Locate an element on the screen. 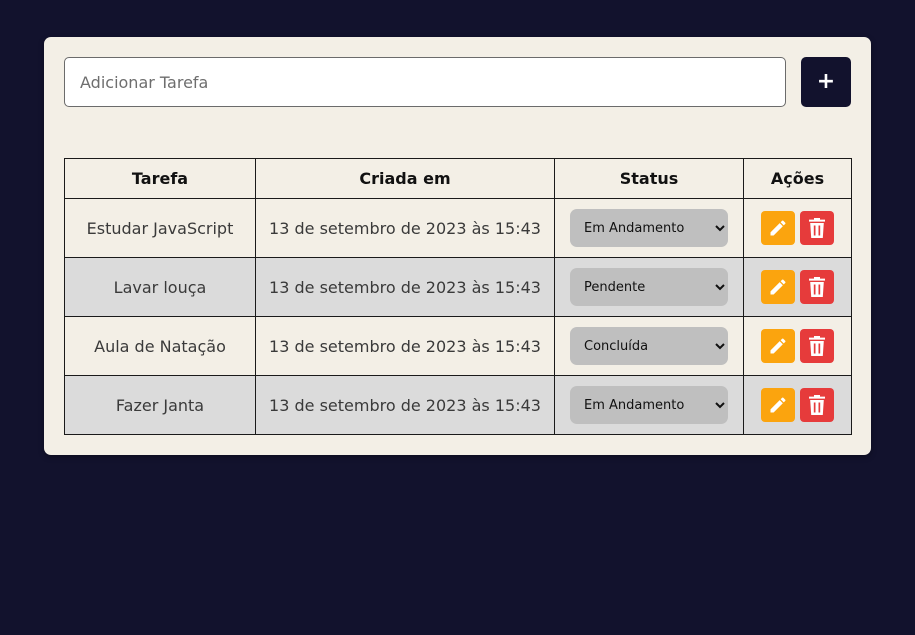 The image size is (915, 635). status-cell: Pendente is located at coordinates (649, 287).